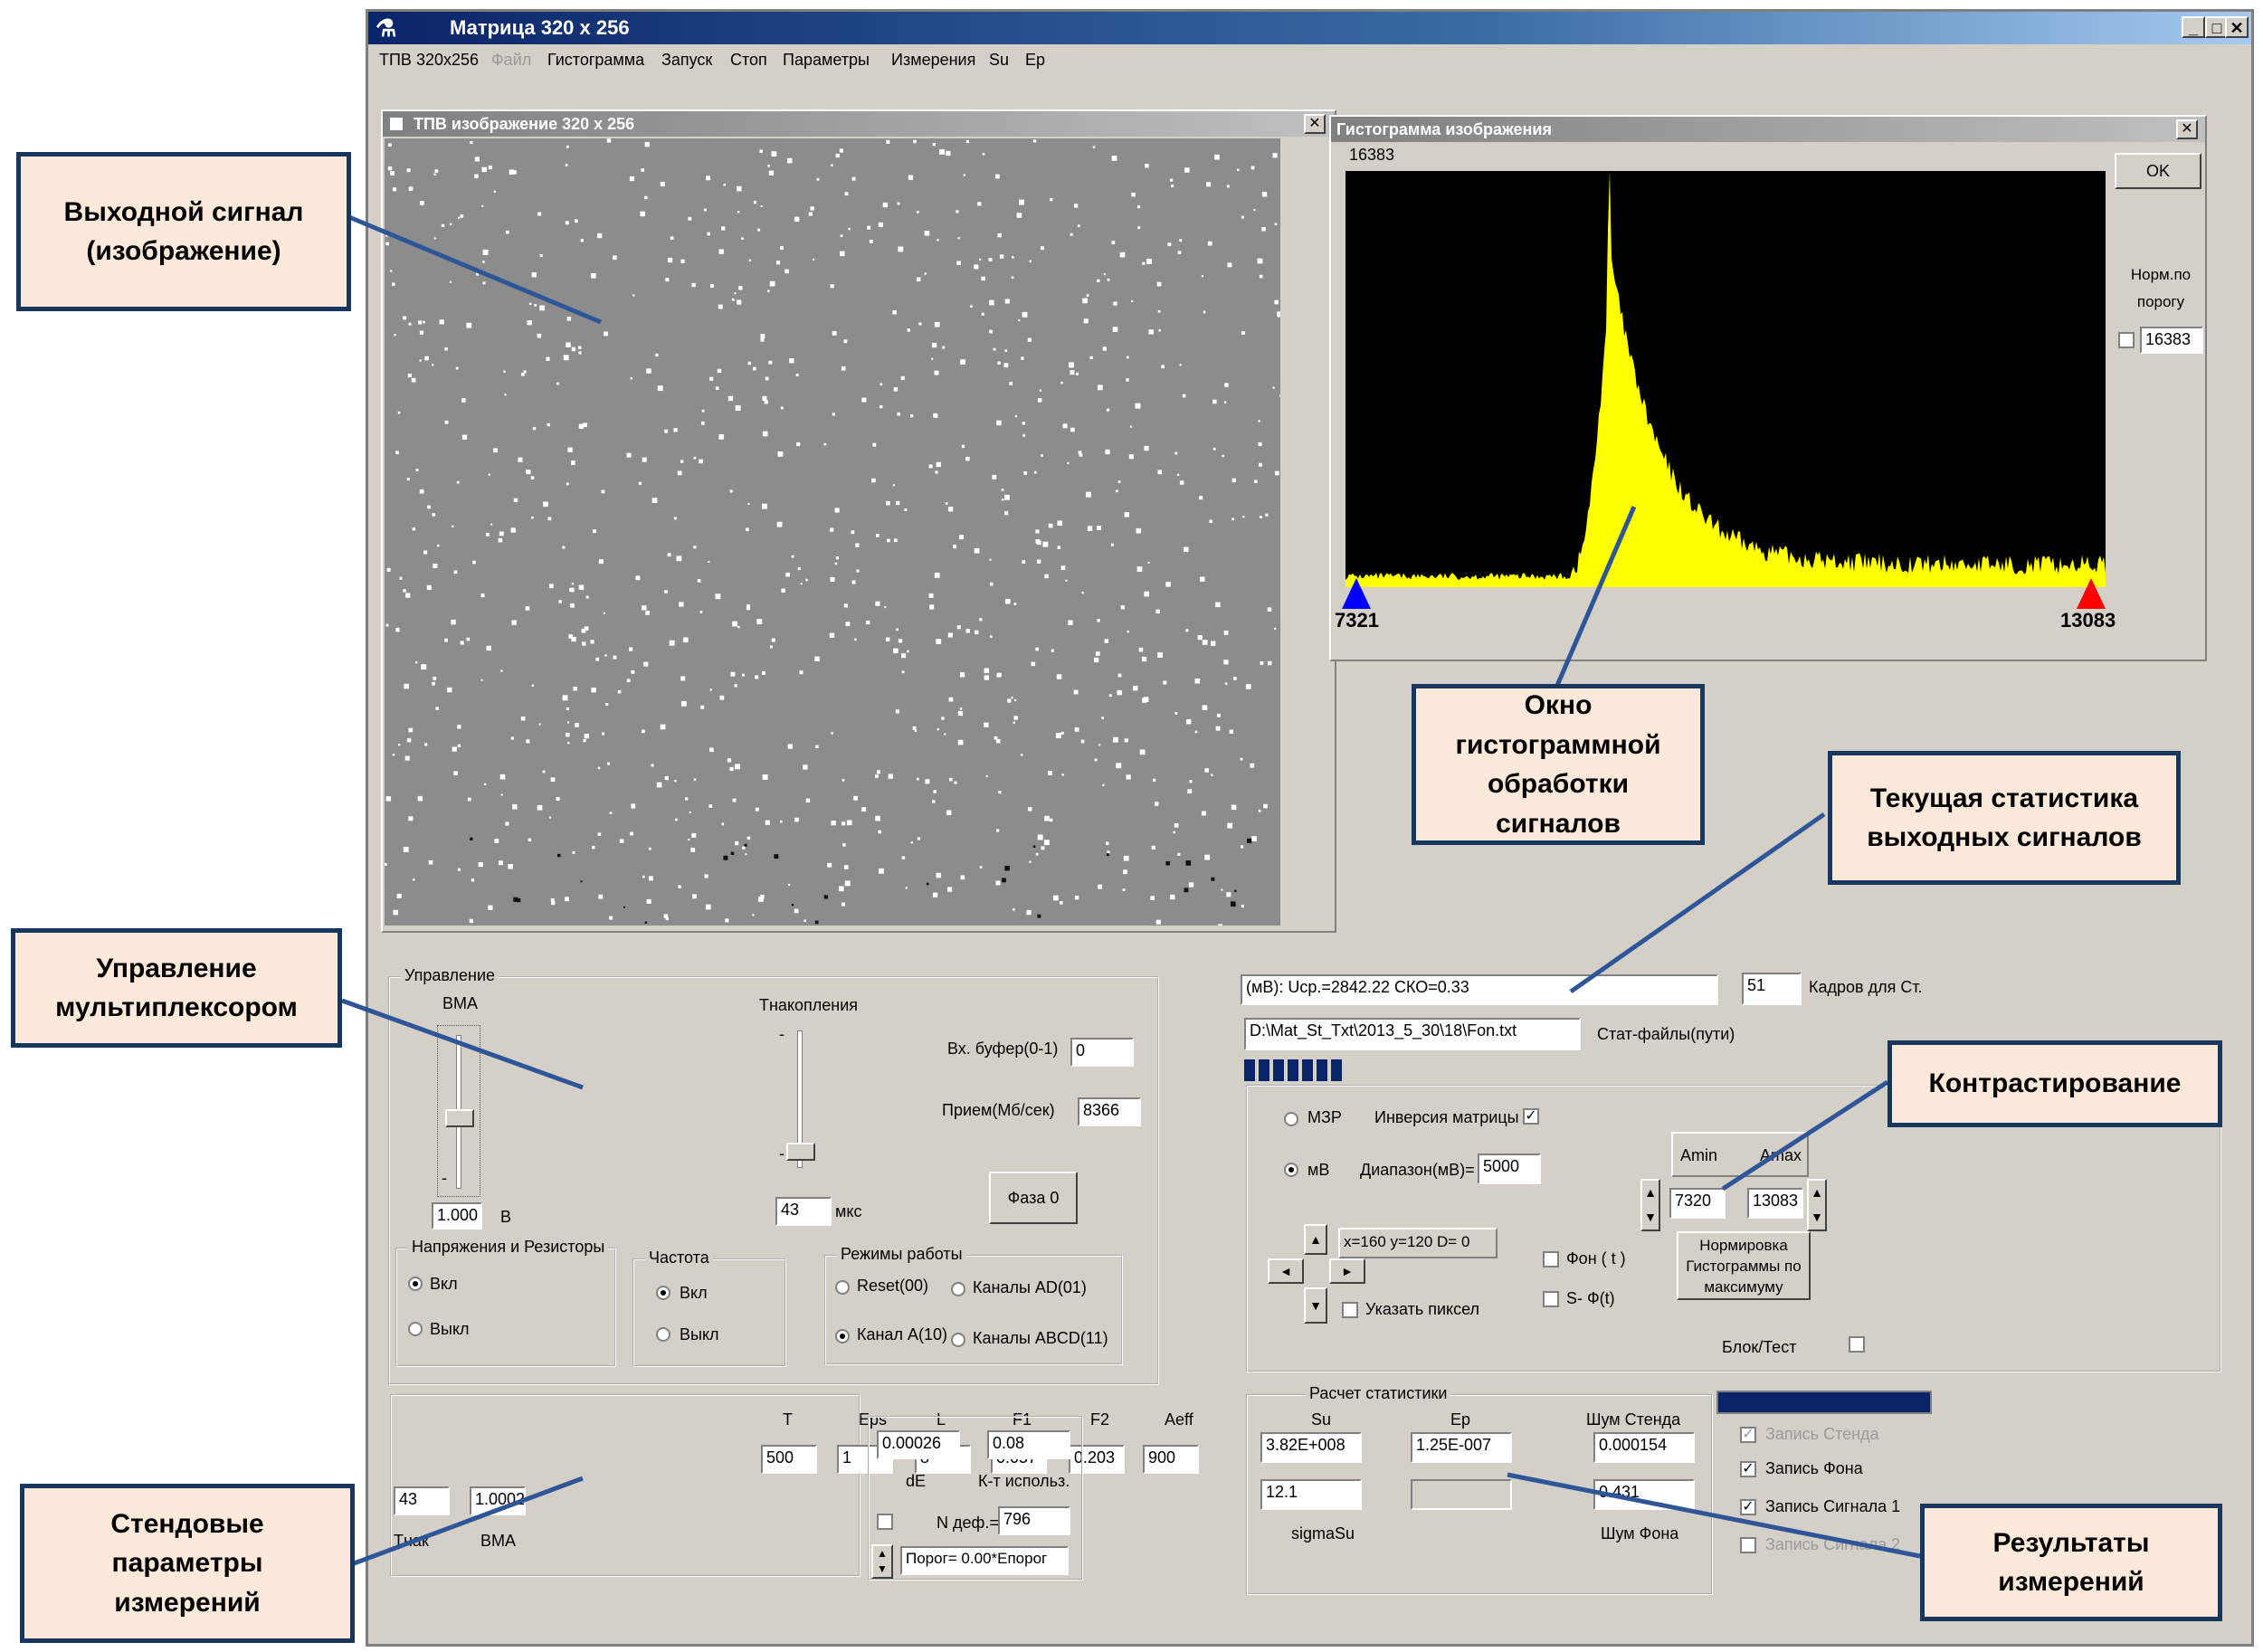 This screenshot has width=2263, height=1652. What do you see at coordinates (2054, 1083) in the screenshot?
I see `callout-contrast: Контрастирование` at bounding box center [2054, 1083].